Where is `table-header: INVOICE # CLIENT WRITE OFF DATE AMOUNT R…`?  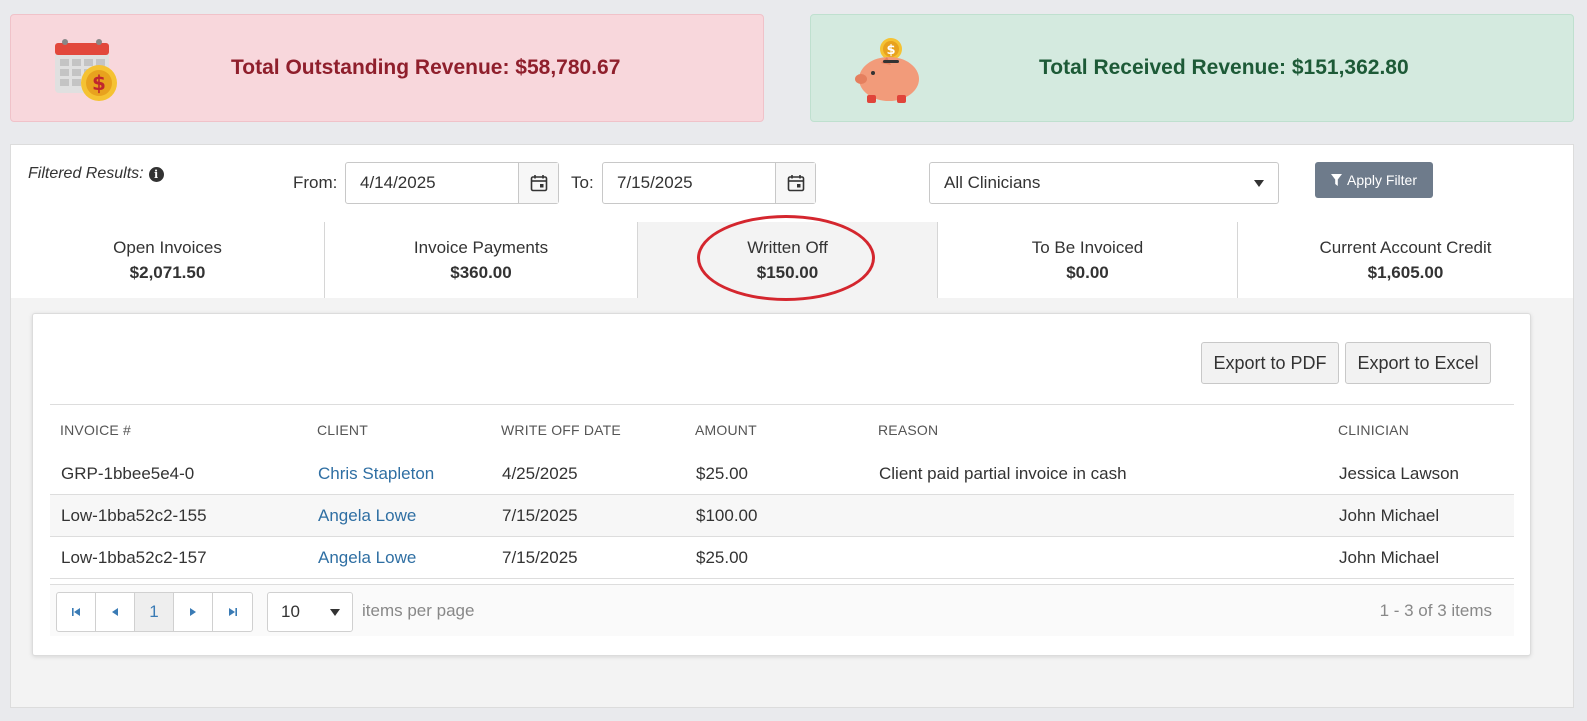
table-header: INVOICE # CLIENT WRITE OFF DATE AMOUNT R… is located at coordinates (782, 429).